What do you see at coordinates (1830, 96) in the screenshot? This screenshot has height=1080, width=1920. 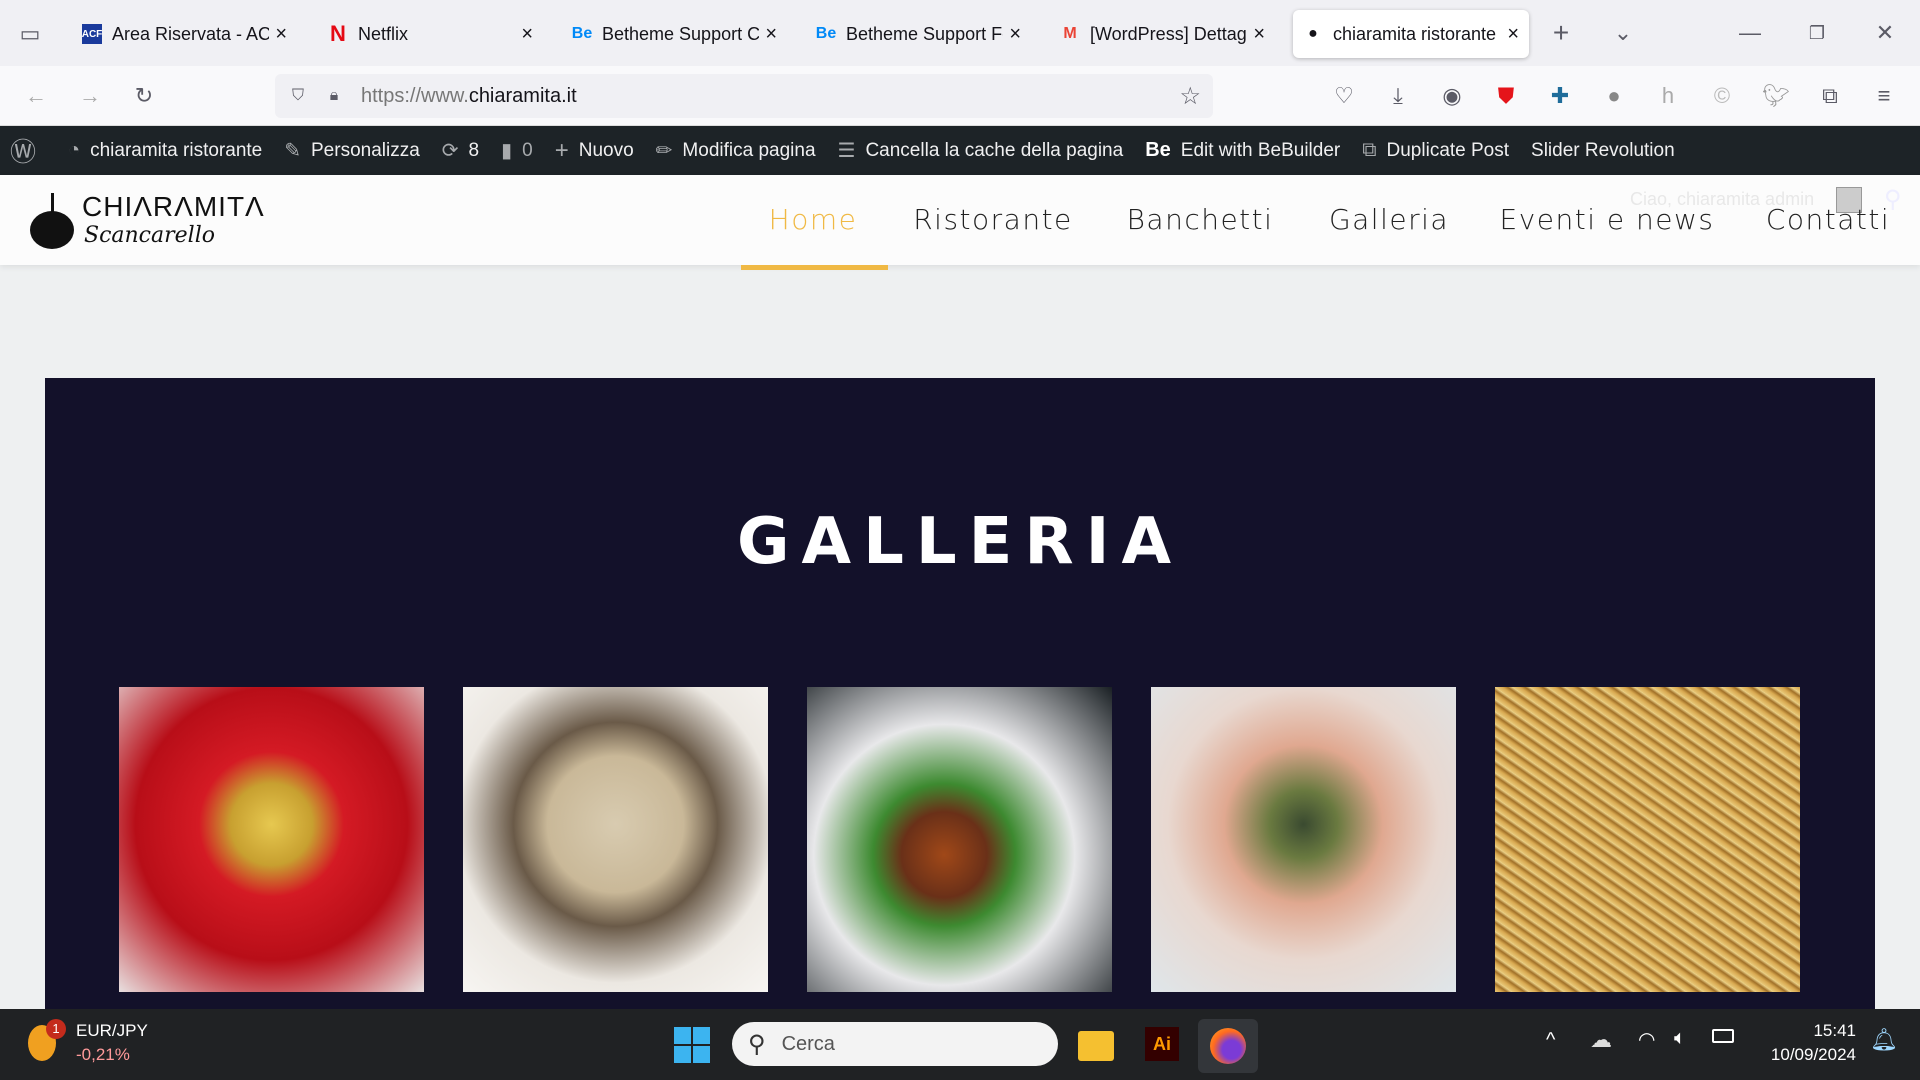 I see `extensions-puzzle-icon: ⧉` at bounding box center [1830, 96].